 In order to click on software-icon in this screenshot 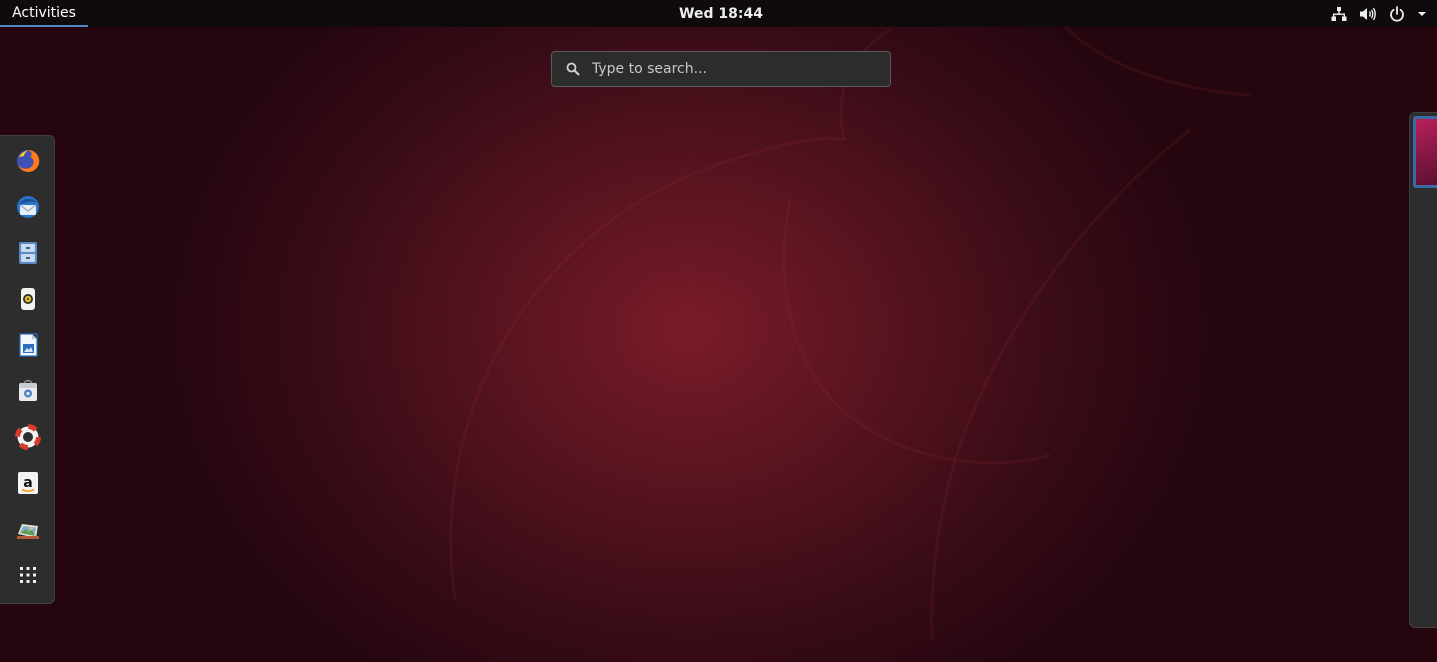, I will do `click(28, 393)`.